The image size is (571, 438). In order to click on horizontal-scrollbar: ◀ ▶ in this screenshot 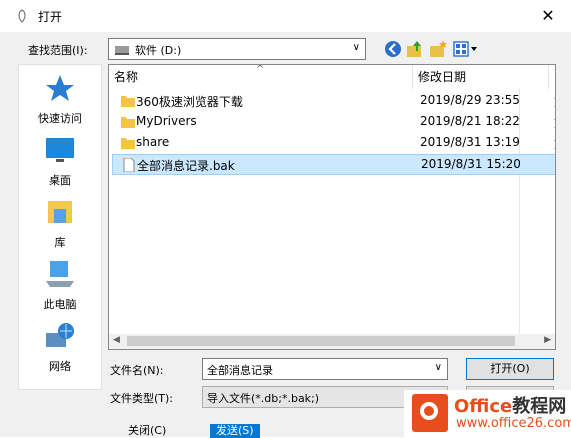, I will do `click(332, 342)`.